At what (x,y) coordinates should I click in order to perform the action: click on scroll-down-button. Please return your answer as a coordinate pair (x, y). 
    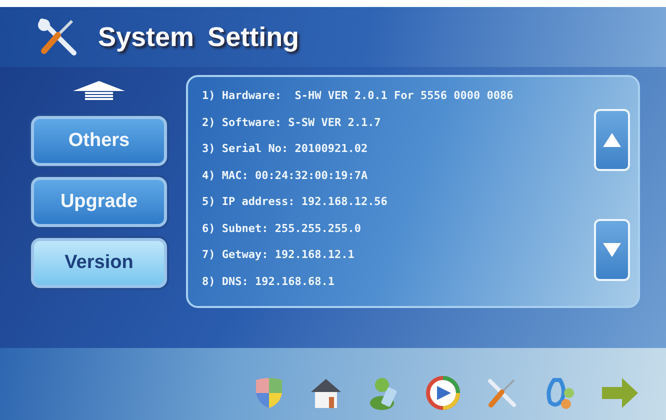
    Looking at the image, I should click on (612, 250).